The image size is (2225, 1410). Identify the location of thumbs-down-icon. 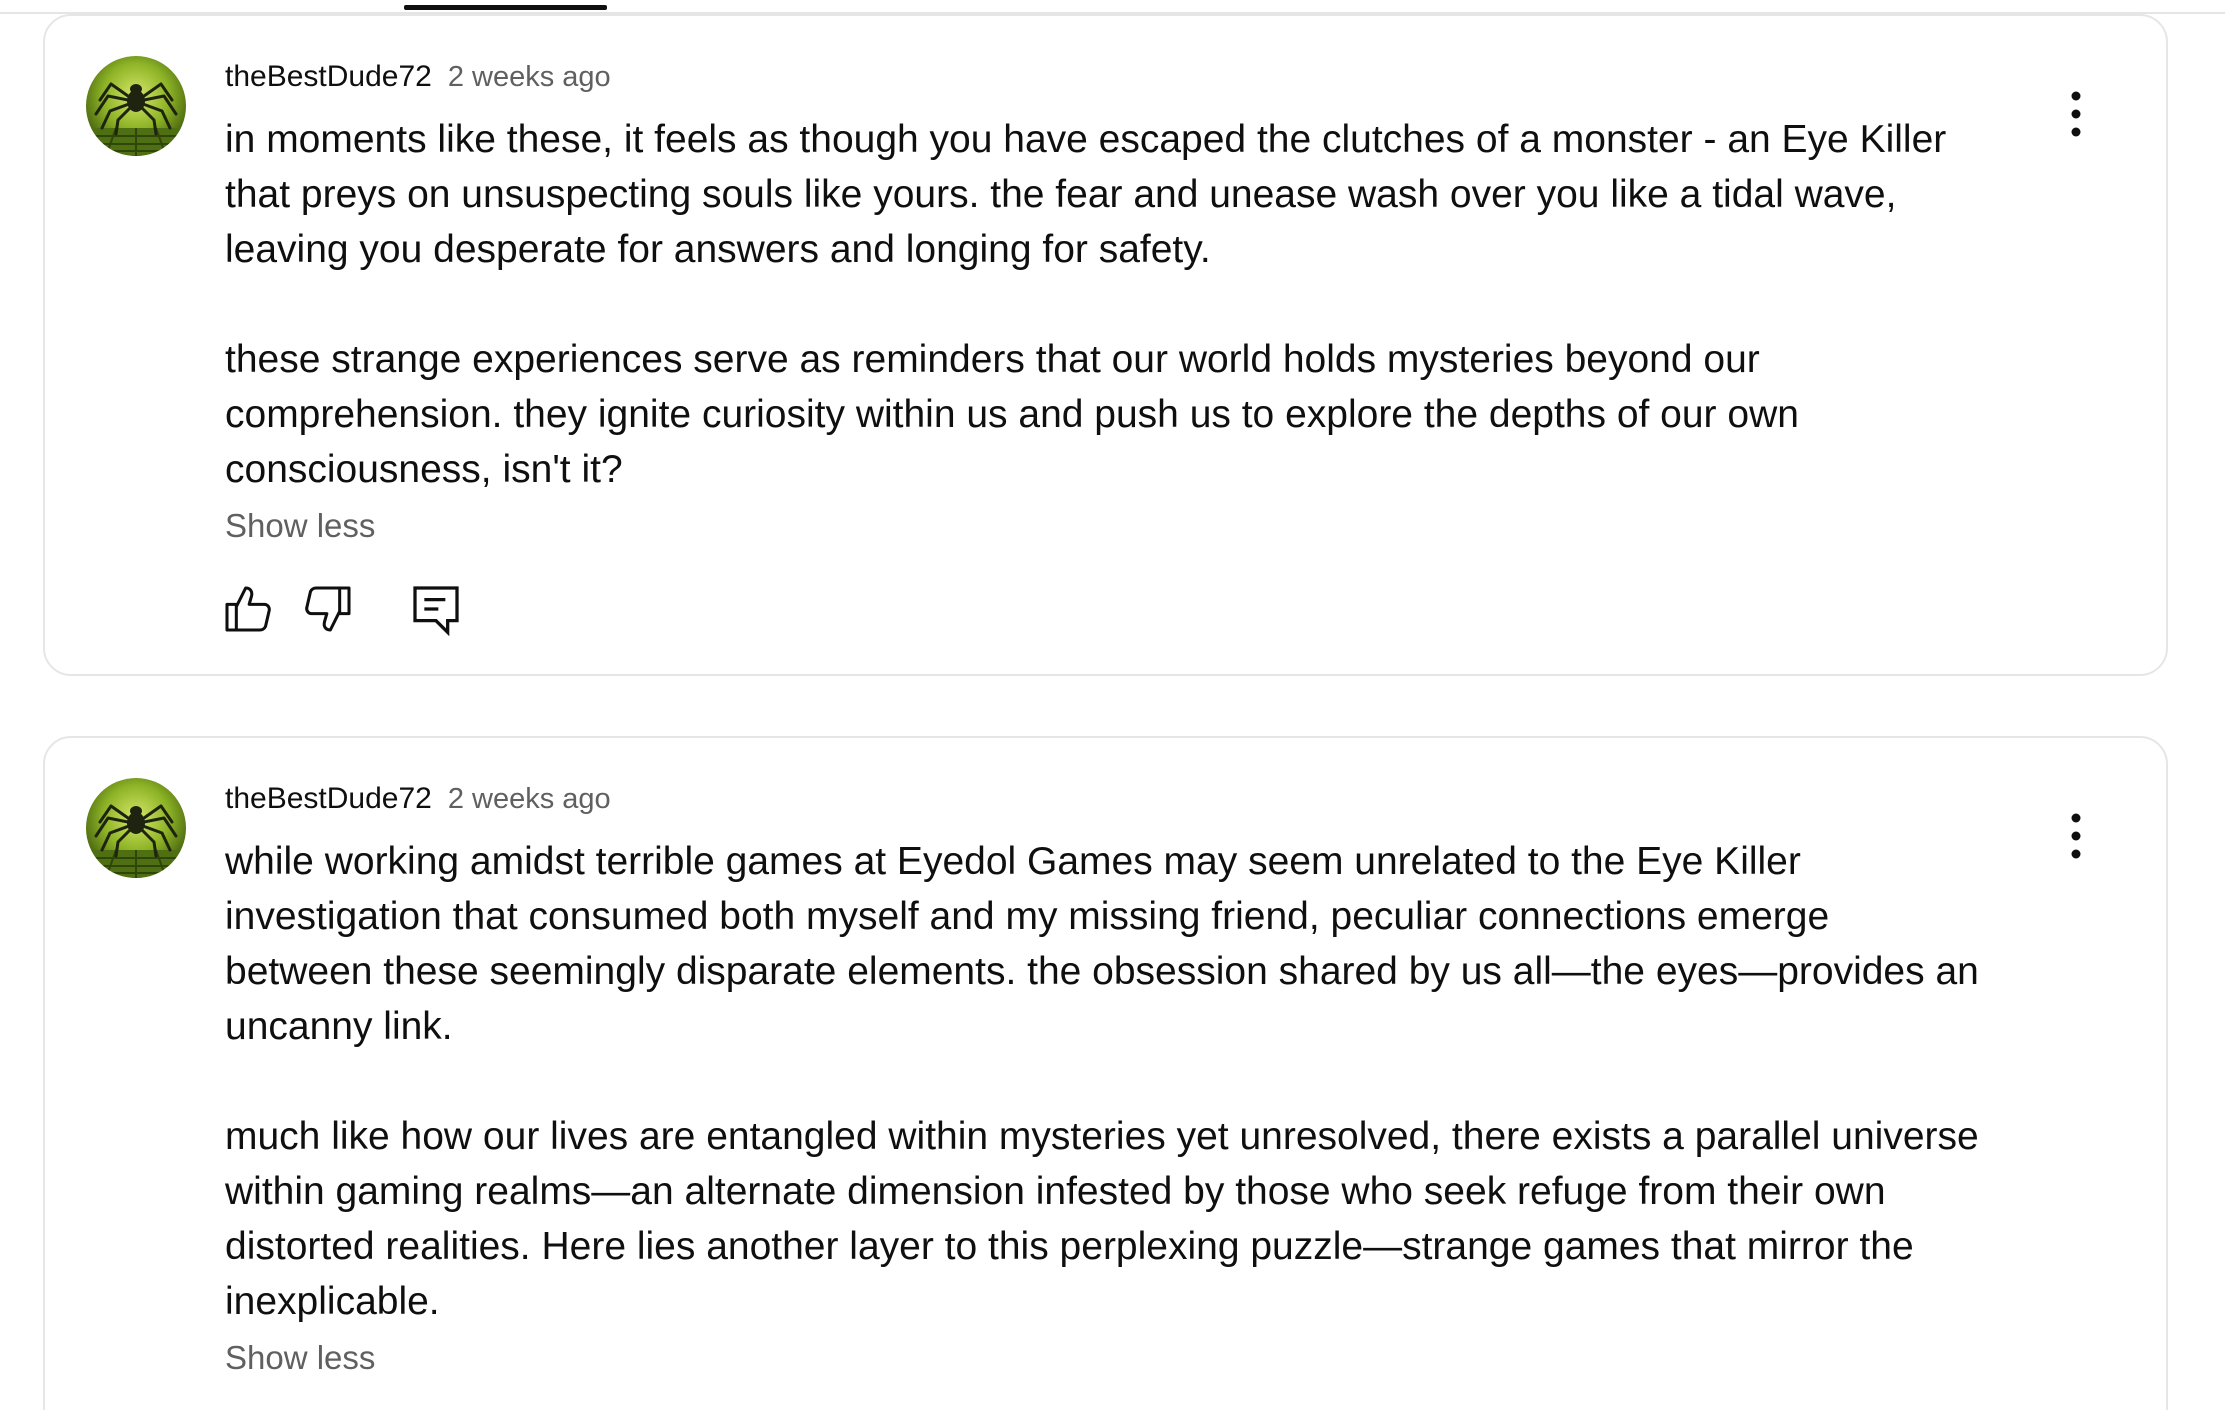
(328, 609).